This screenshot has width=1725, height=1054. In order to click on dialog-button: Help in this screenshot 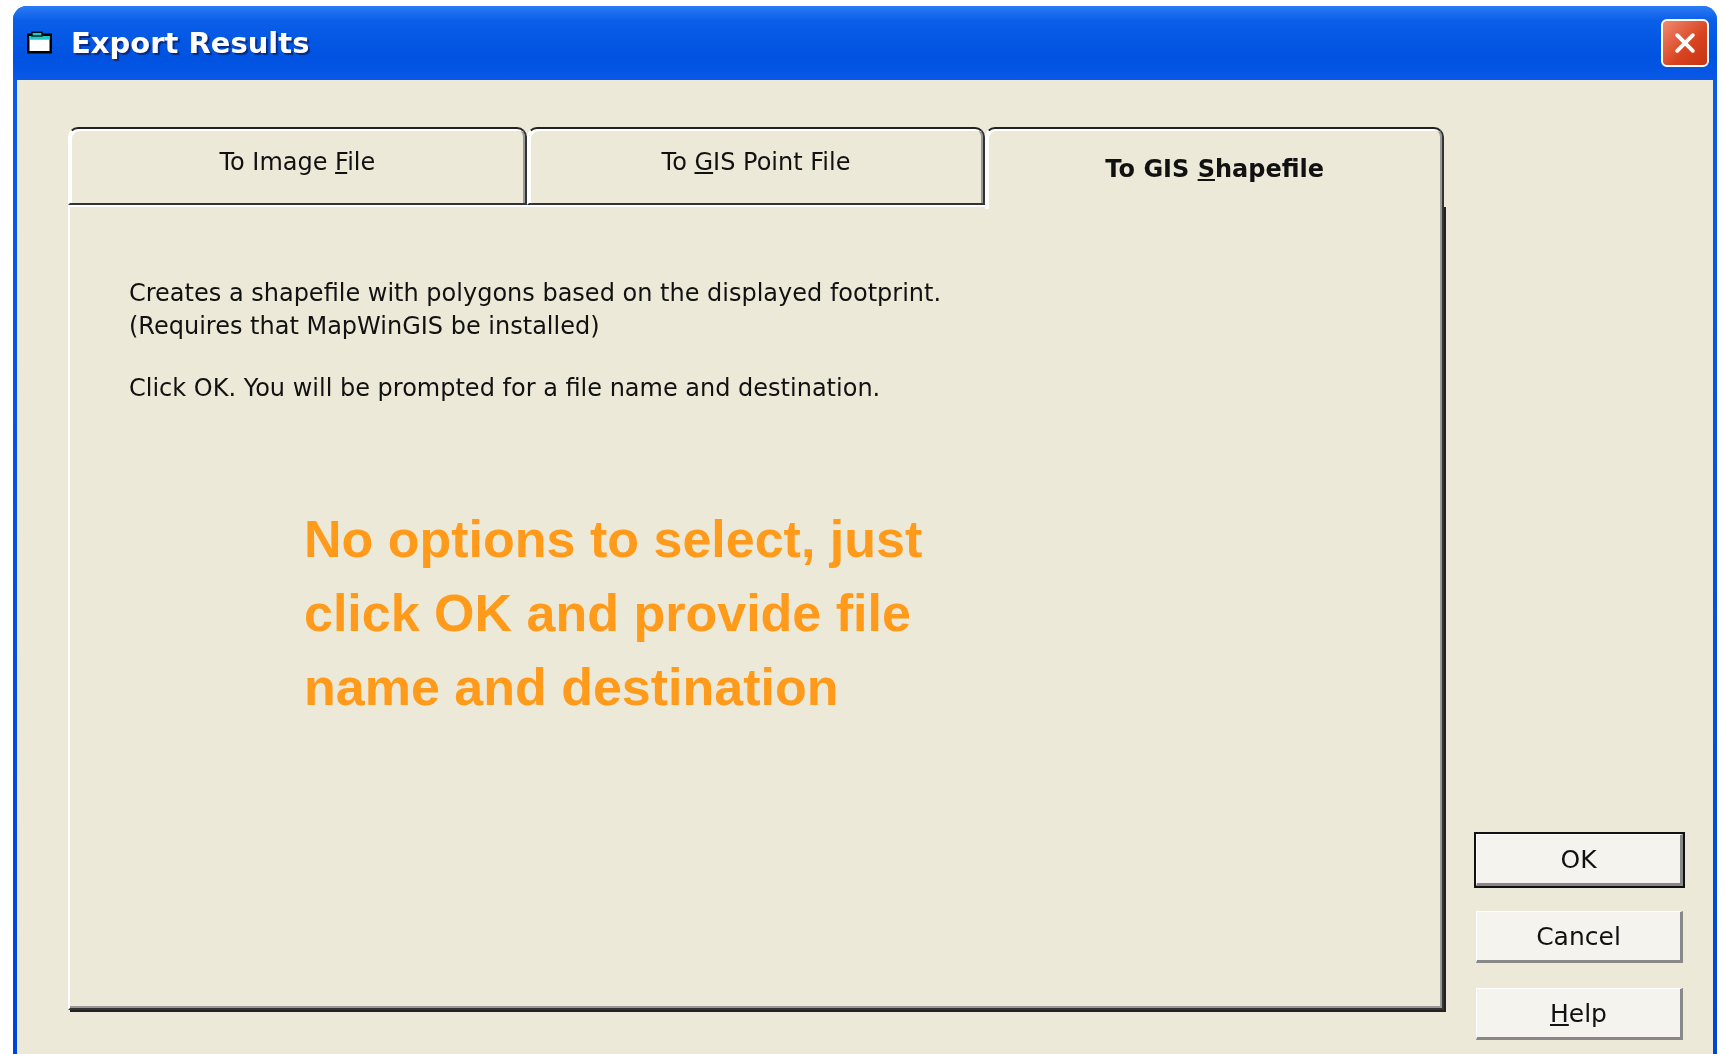, I will do `click(1579, 1014)`.